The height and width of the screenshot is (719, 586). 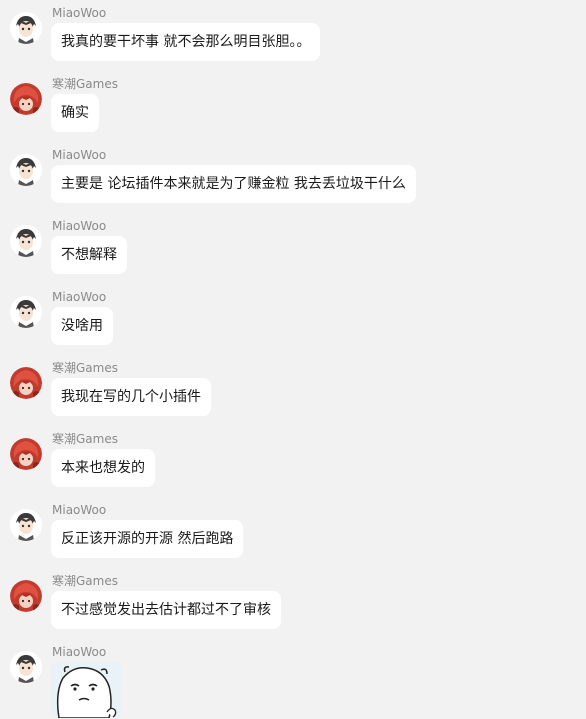 What do you see at coordinates (293, 682) in the screenshot?
I see `message-item: MiaoWoo` at bounding box center [293, 682].